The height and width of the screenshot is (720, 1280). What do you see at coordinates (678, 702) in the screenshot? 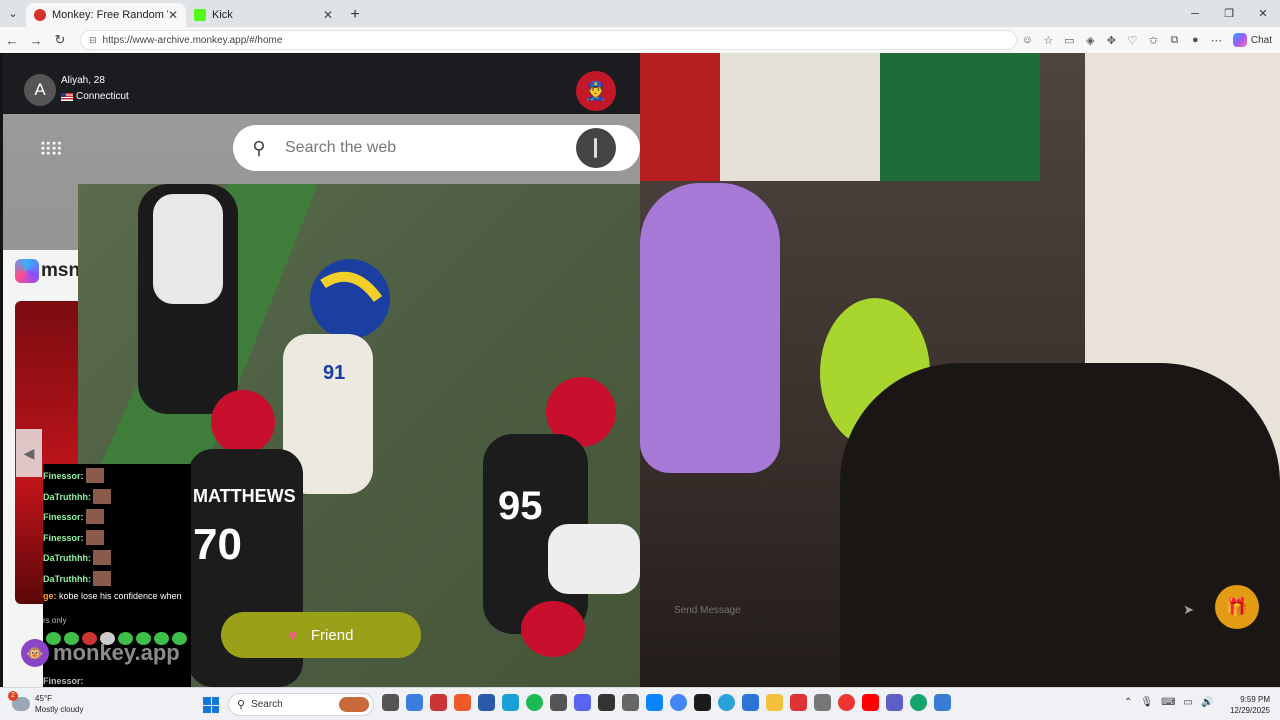
I see `chrome-icon` at bounding box center [678, 702].